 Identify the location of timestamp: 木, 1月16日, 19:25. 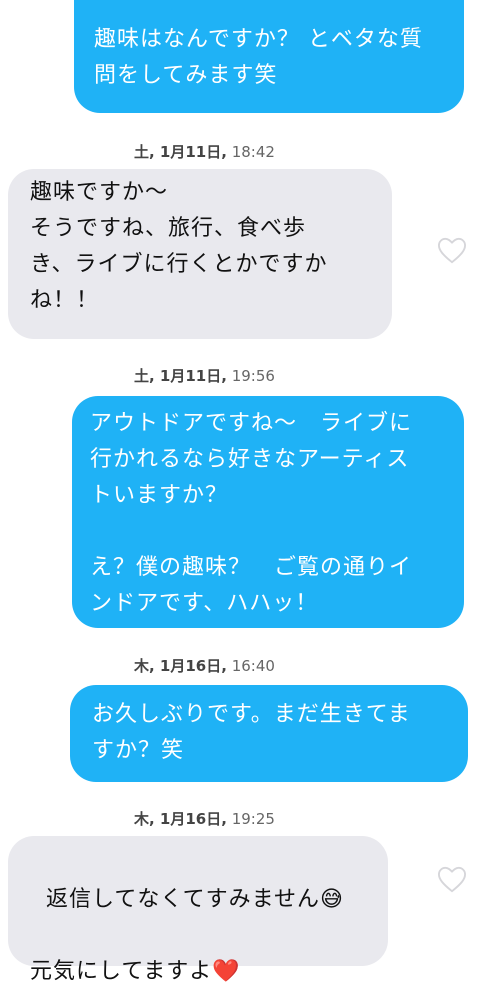
(204, 818).